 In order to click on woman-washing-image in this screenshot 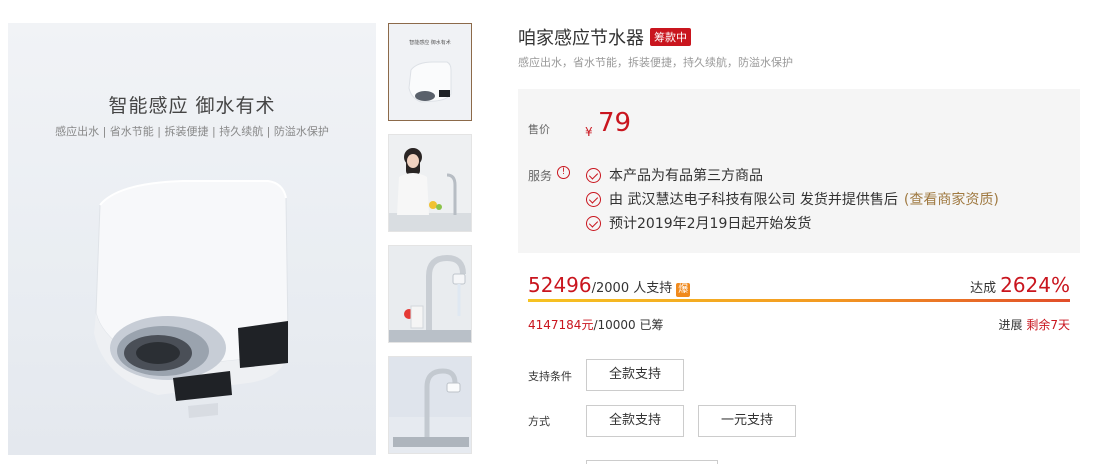, I will do `click(430, 183)`.